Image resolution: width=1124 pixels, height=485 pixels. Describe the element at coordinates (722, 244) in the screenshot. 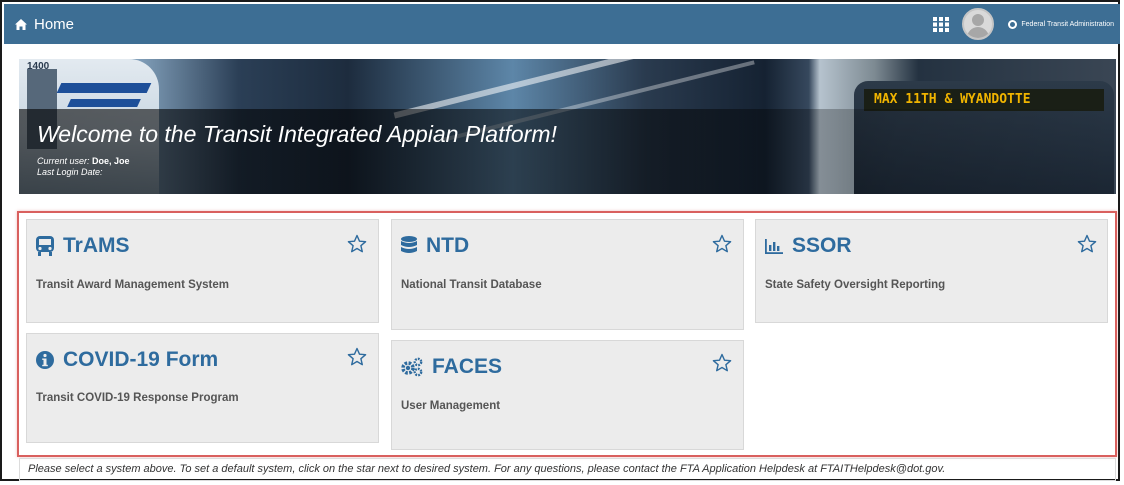

I see `favorite-star-icon-ntd` at that location.